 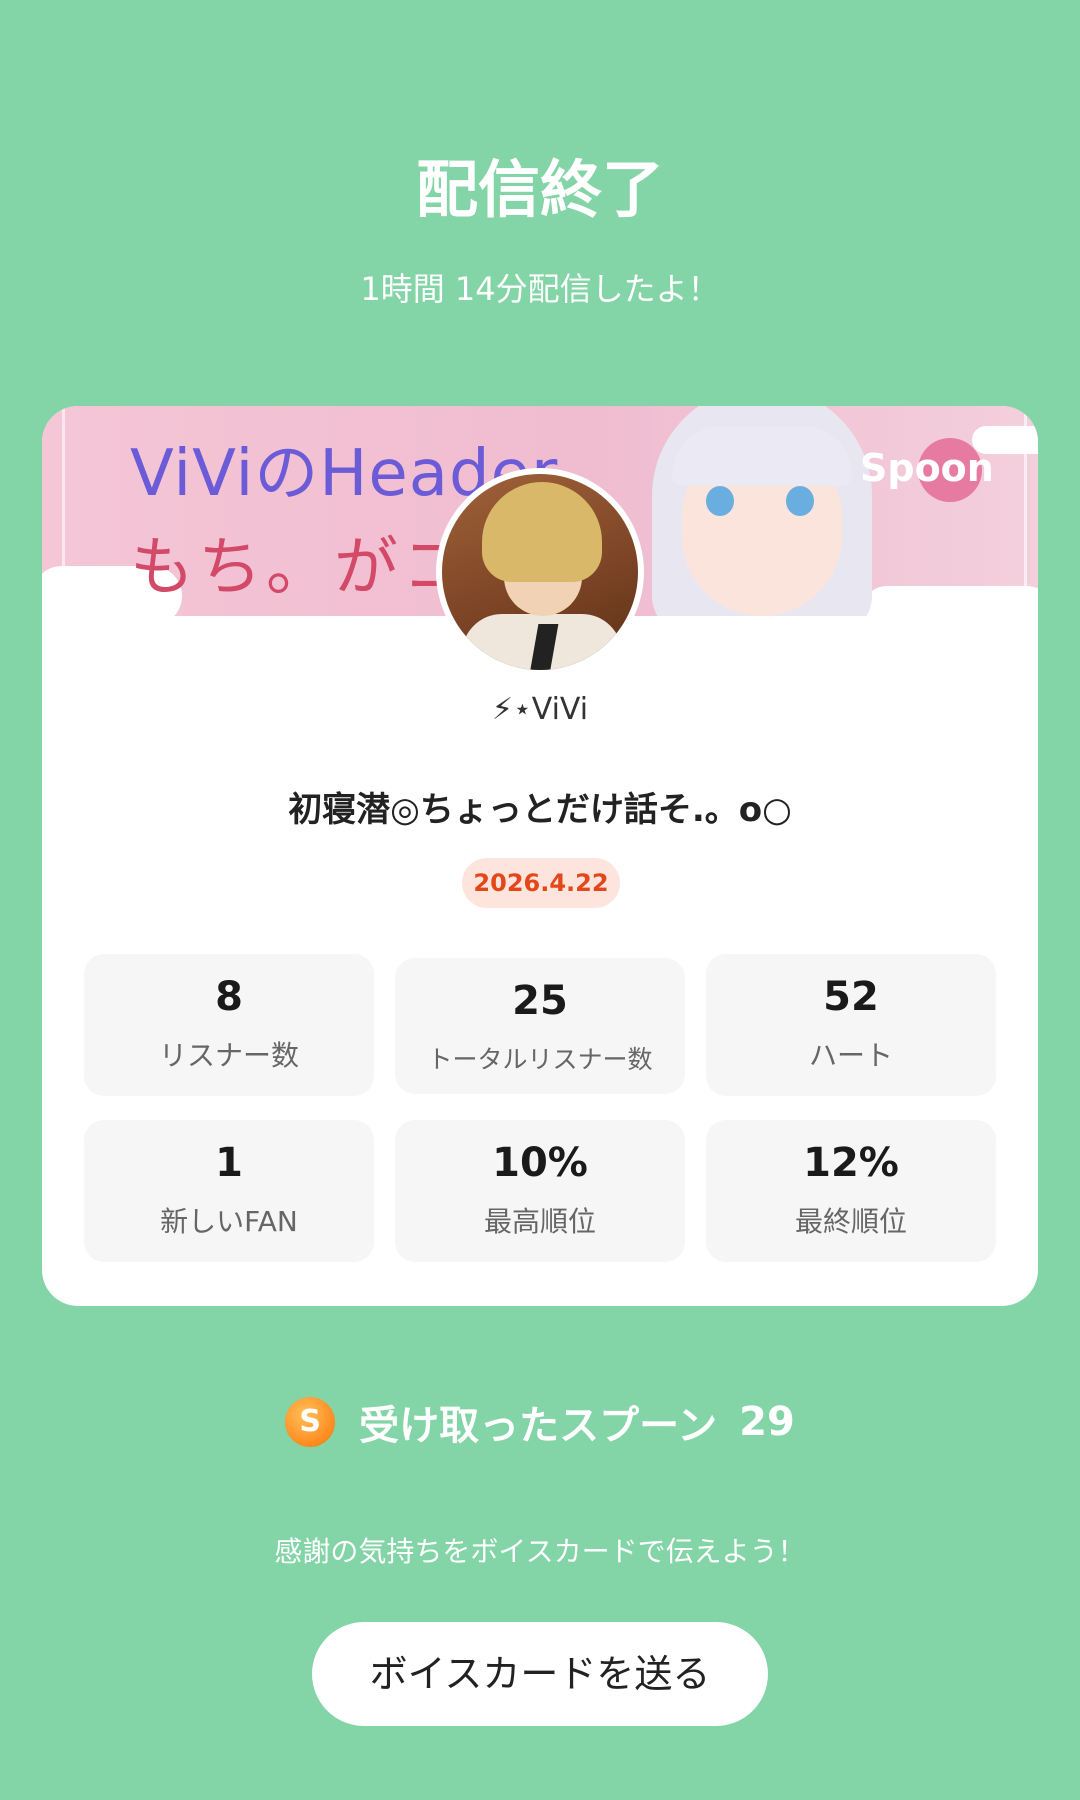 What do you see at coordinates (228, 1055) in the screenshot?
I see `stat-label: リスナー数` at bounding box center [228, 1055].